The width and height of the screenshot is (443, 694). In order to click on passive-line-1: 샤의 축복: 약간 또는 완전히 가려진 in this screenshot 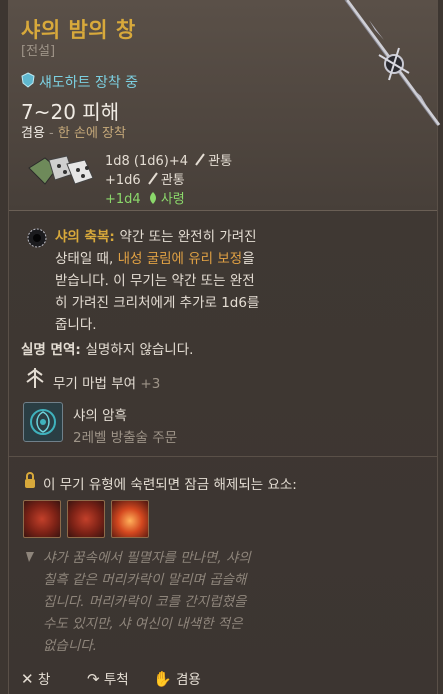, I will do `click(235, 237)`.